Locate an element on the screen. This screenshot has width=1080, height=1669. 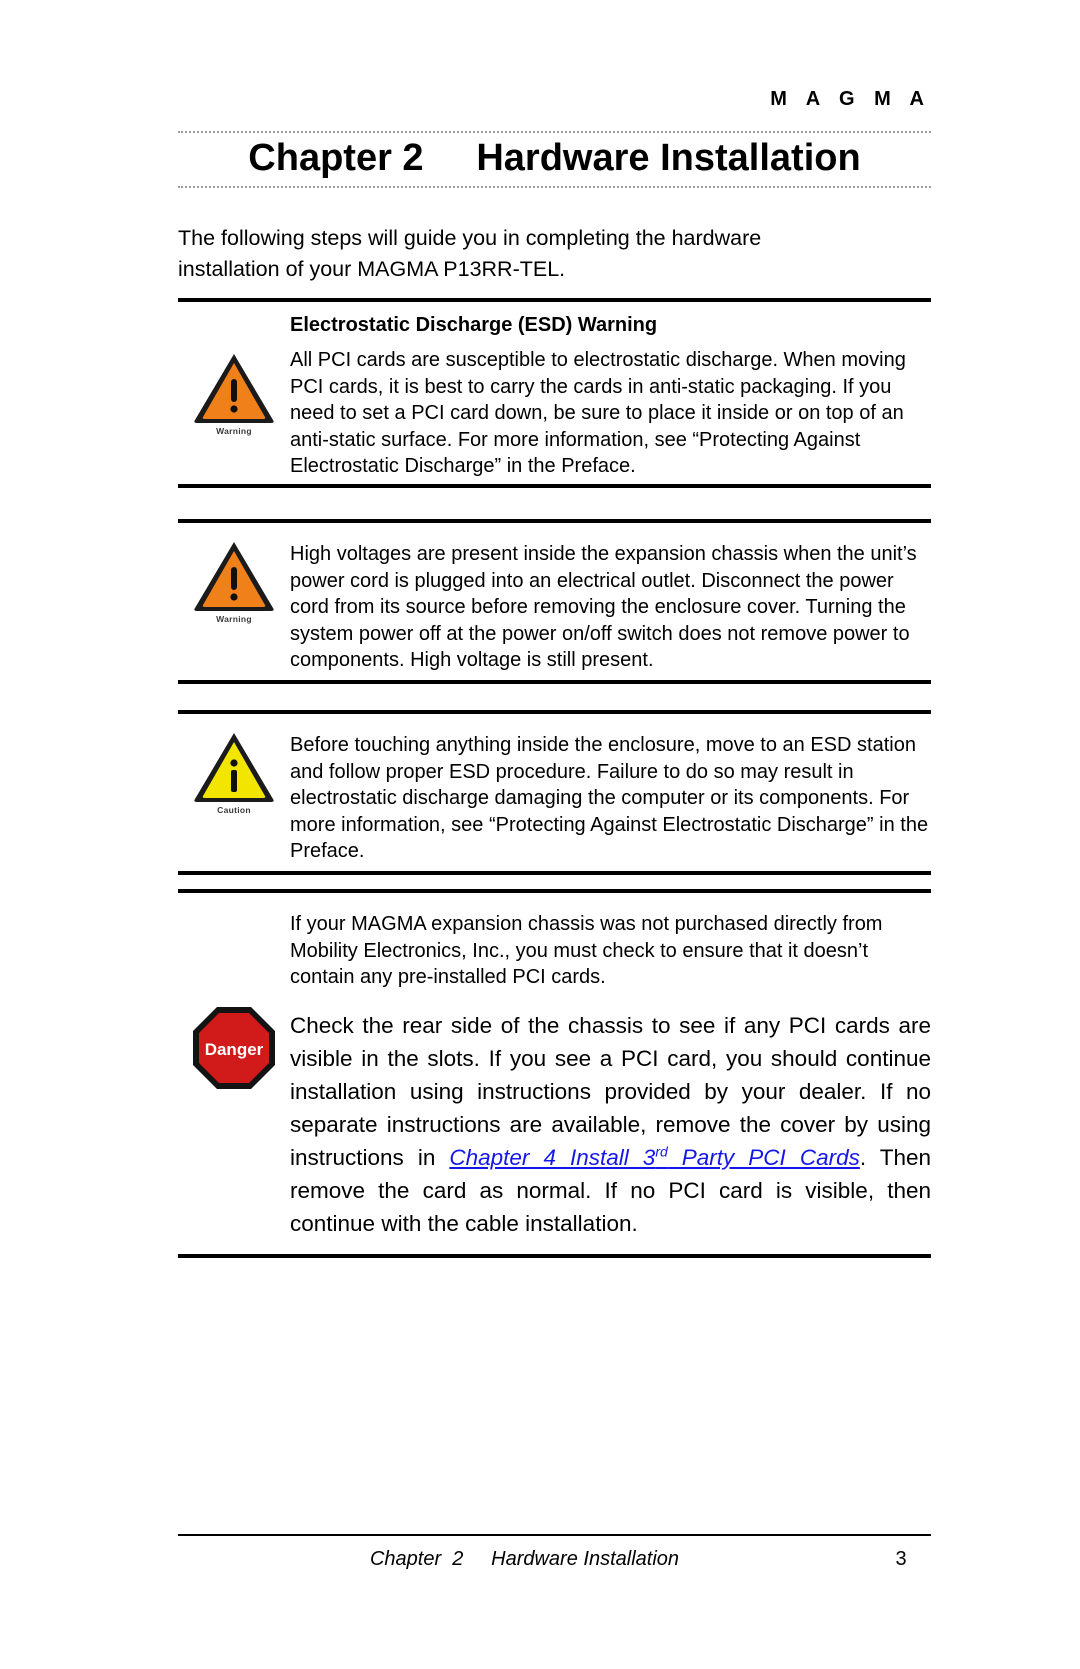
caution-info-triangle-icon is located at coordinates (234, 767).